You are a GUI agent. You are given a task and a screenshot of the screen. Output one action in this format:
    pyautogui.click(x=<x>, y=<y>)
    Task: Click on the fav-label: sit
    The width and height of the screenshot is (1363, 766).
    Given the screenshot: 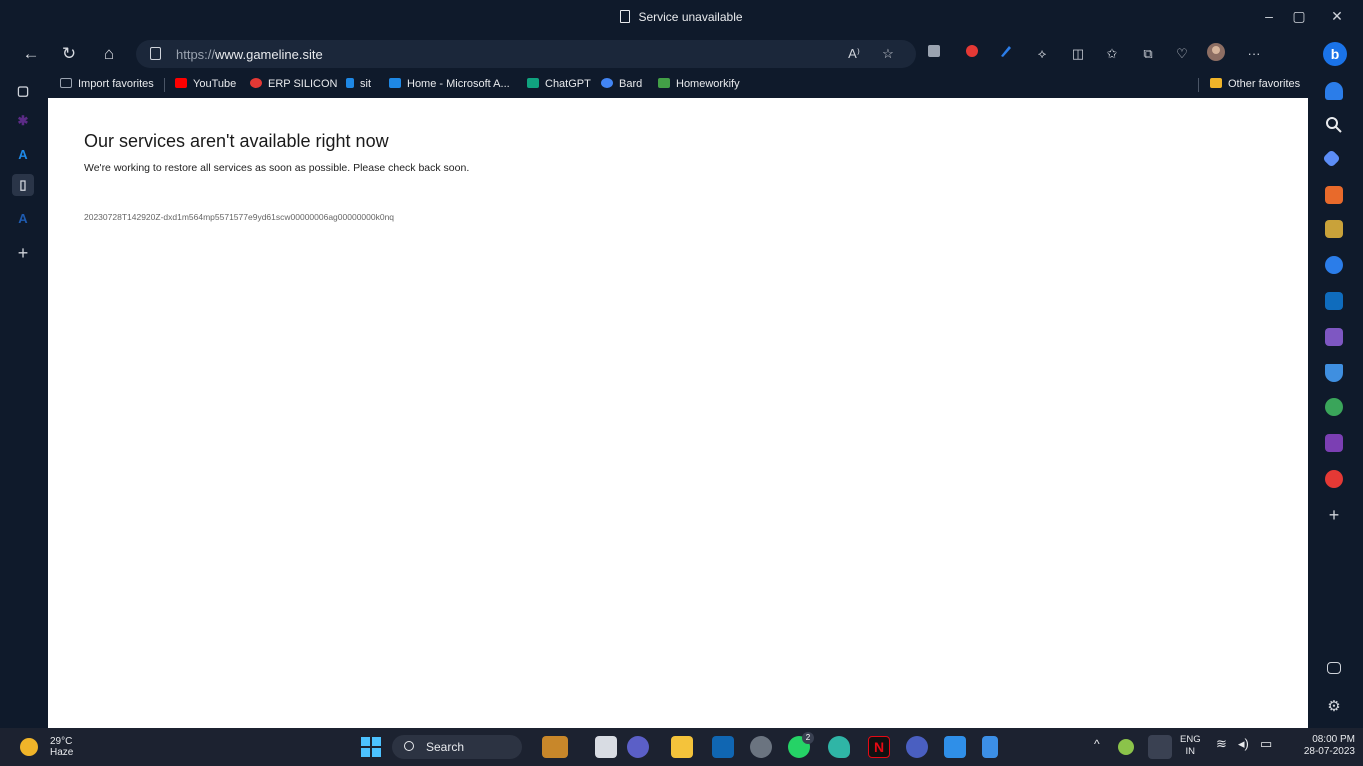 What is the action you would take?
    pyautogui.click(x=365, y=84)
    